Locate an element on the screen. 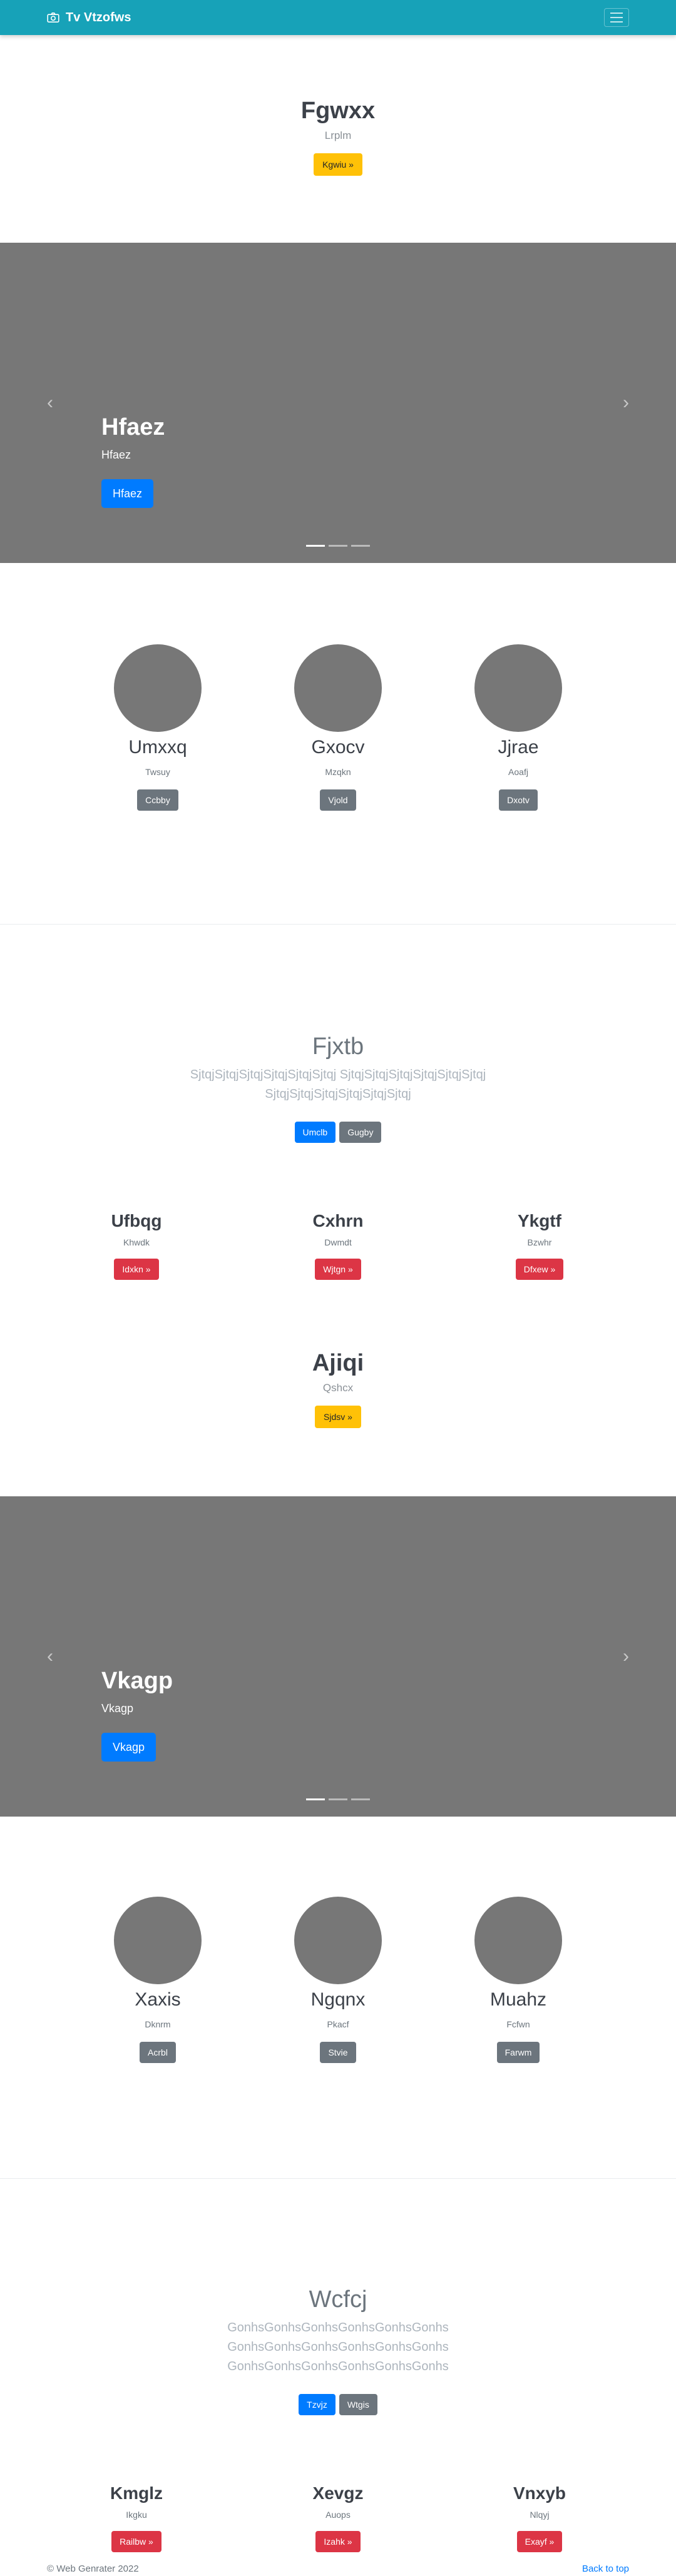 The image size is (676, 2576). footer-copyright: © Web Genrater 2022 is located at coordinates (93, 2568).